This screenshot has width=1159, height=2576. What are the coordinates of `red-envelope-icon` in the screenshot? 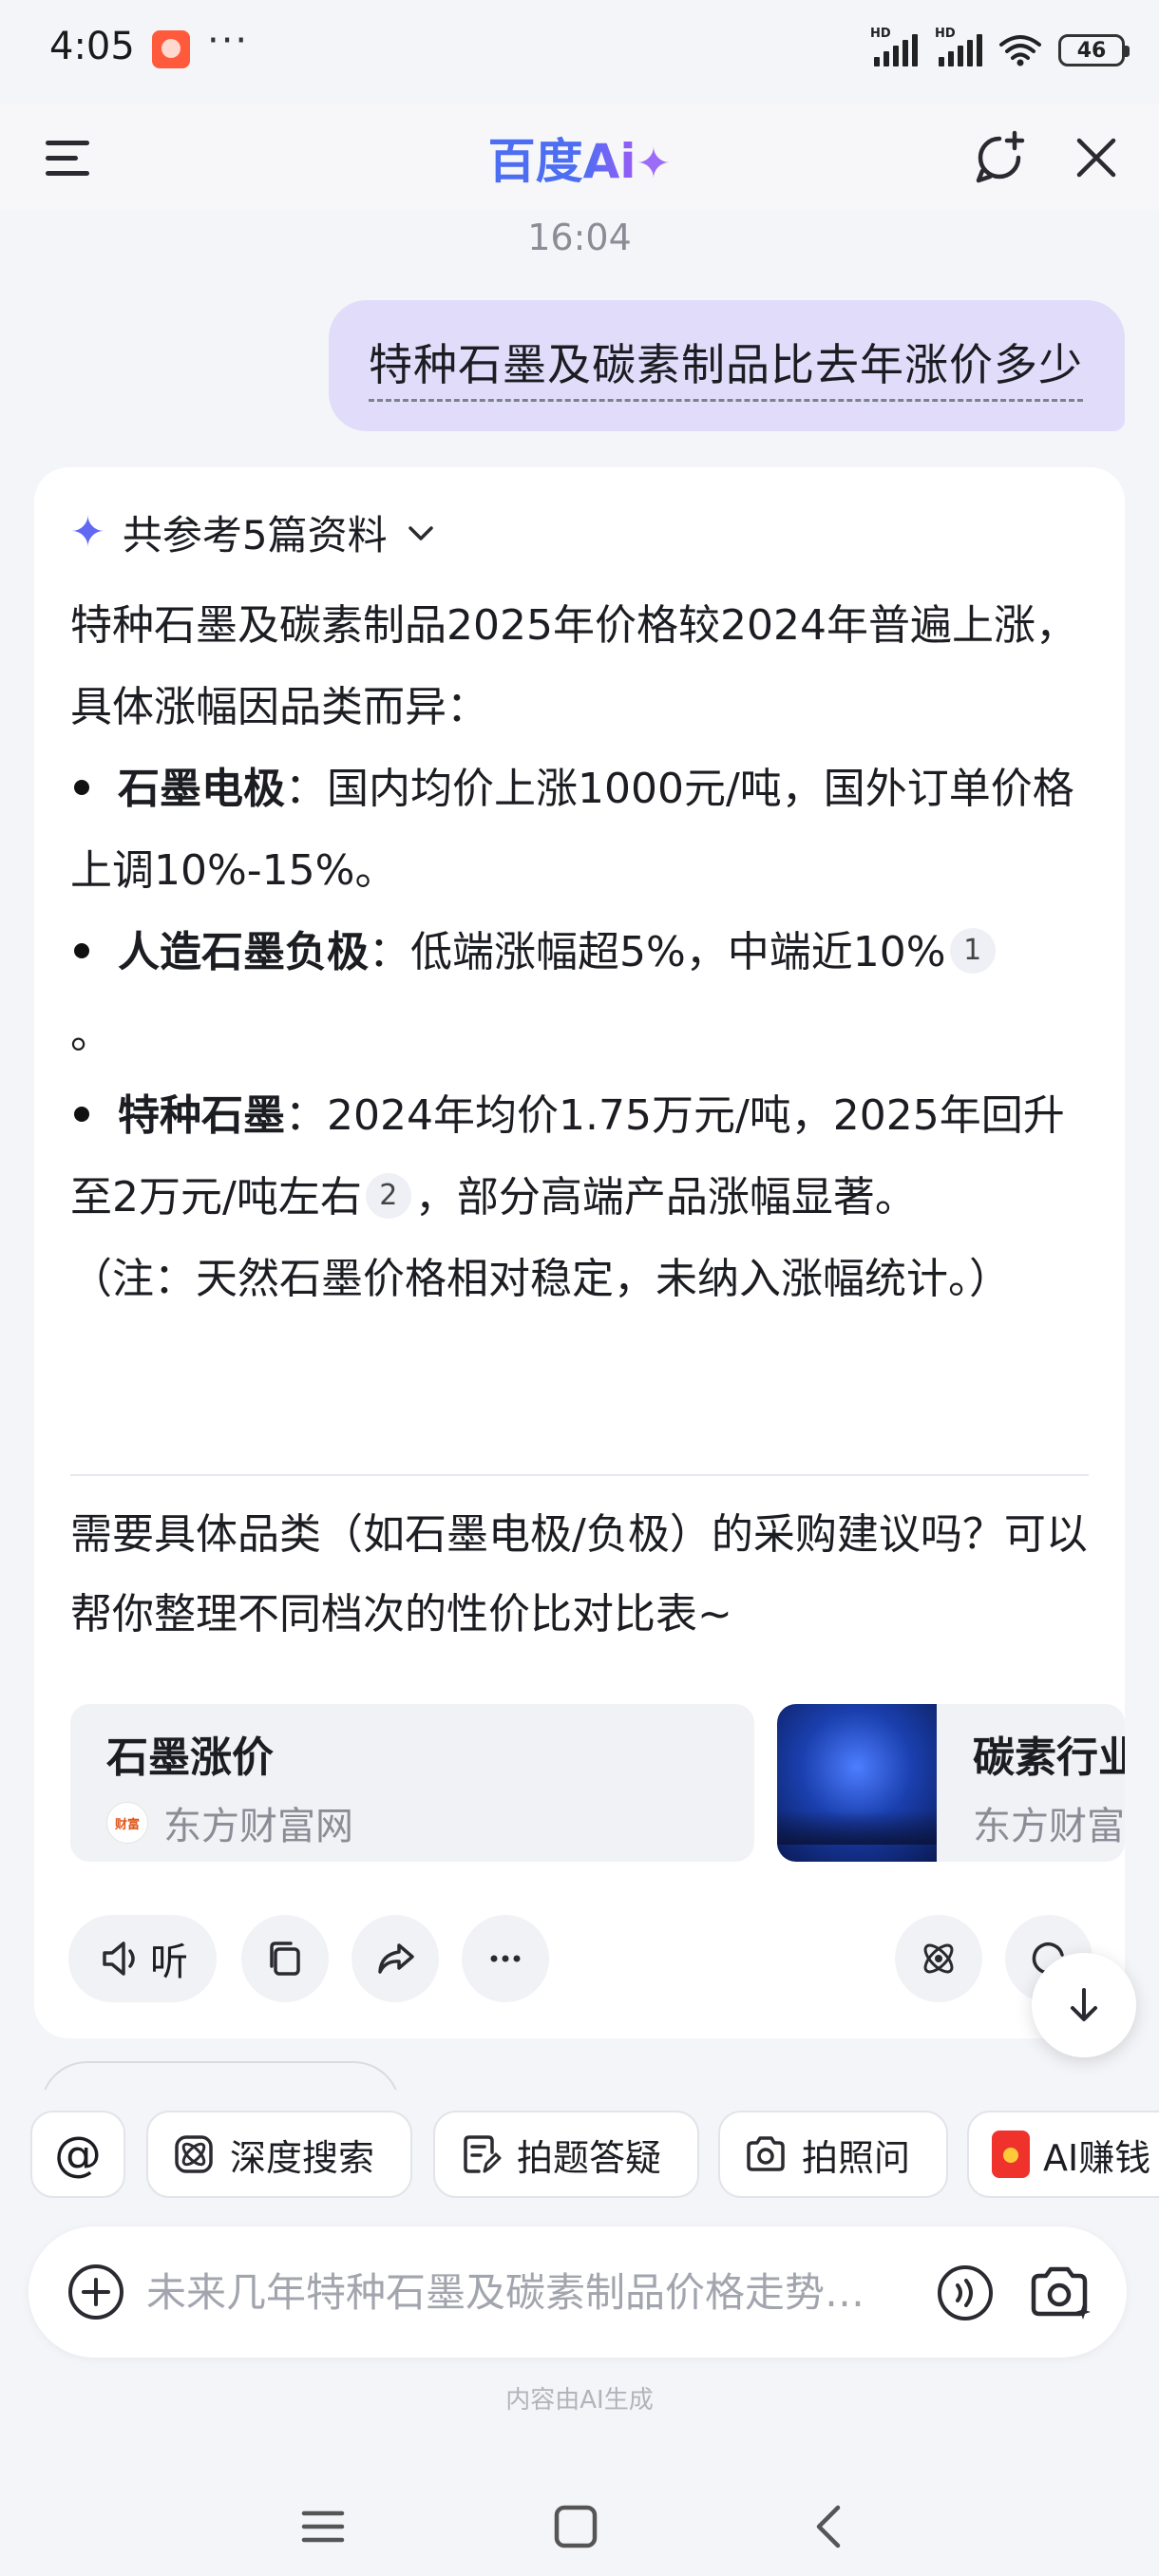 It's located at (1011, 2154).